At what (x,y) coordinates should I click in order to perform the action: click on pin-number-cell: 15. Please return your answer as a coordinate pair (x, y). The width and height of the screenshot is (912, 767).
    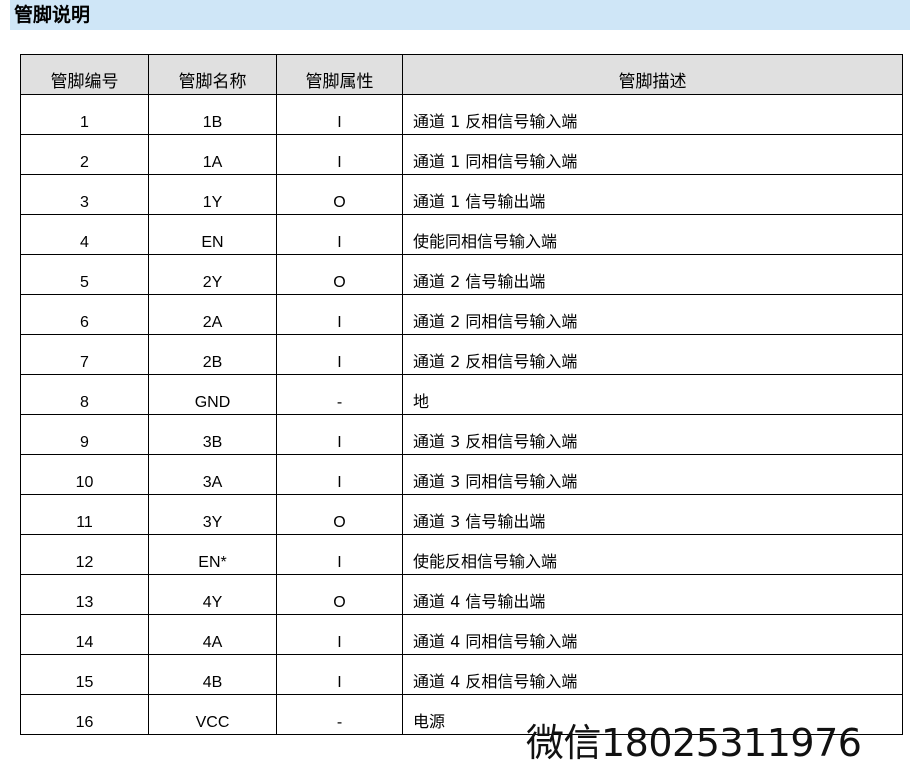
    Looking at the image, I should click on (84, 674).